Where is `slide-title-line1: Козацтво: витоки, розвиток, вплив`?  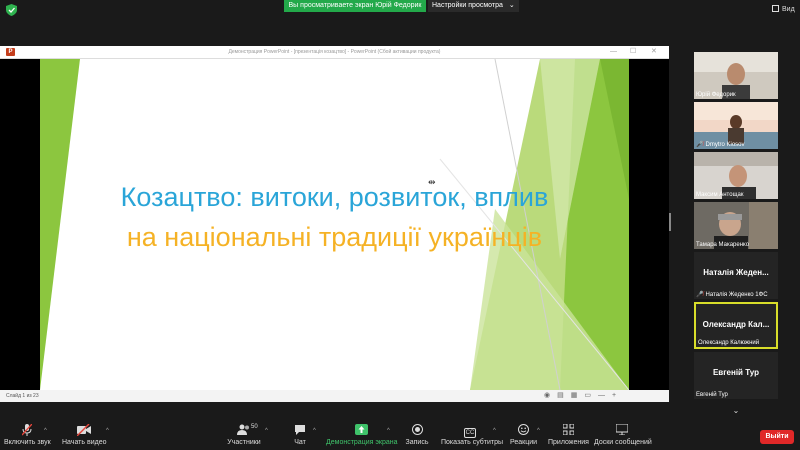 slide-title-line1: Козацтво: витоки, розвиток, вплив is located at coordinates (334, 197).